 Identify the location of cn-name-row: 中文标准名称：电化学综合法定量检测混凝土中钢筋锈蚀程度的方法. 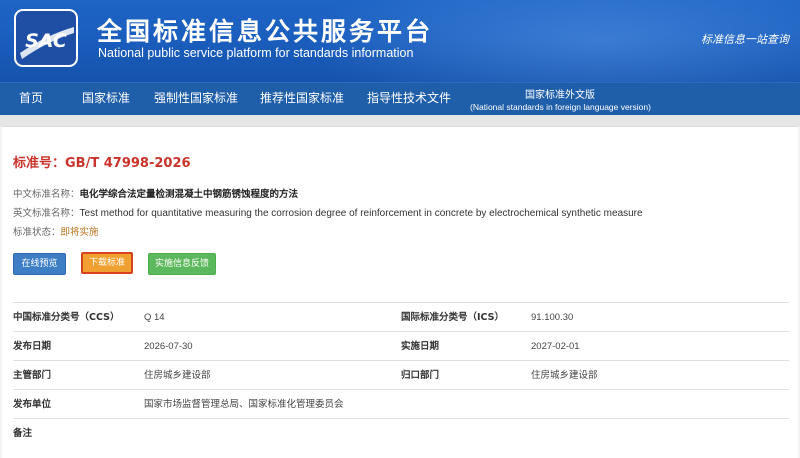
(155, 193).